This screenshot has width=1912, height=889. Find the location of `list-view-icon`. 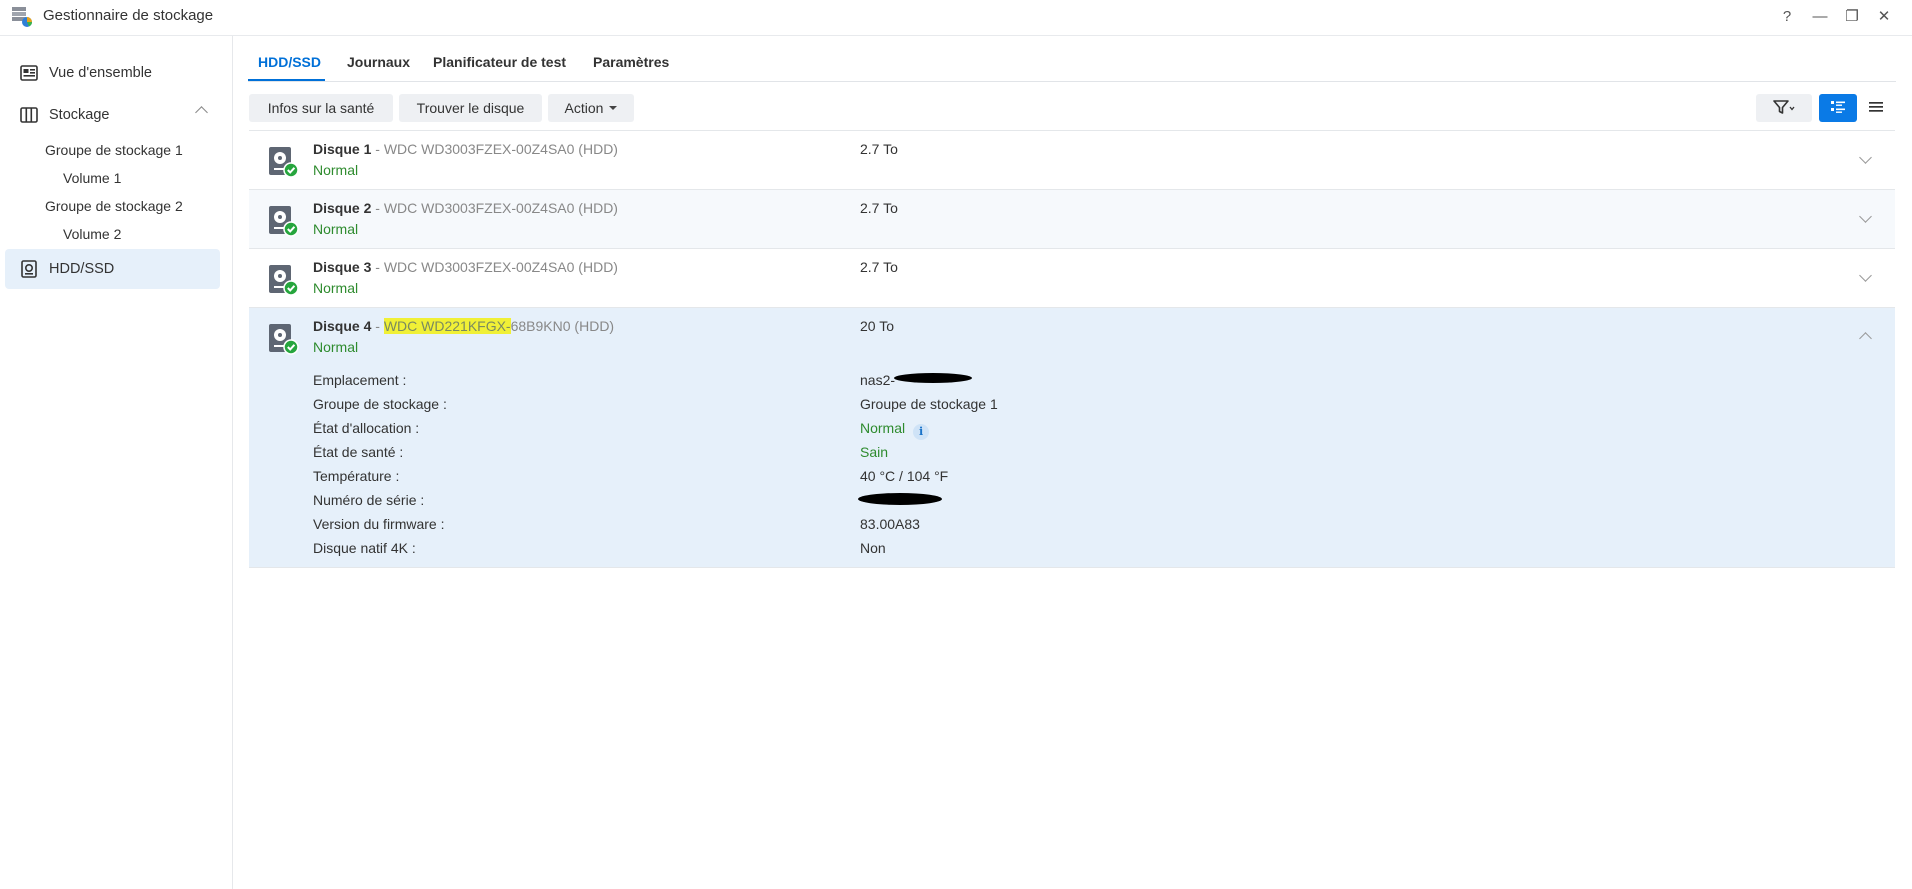

list-view-icon is located at coordinates (1876, 108).